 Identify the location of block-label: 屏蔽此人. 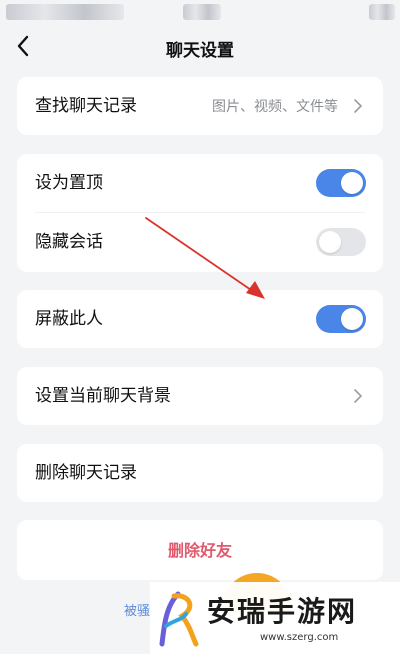
(69, 319).